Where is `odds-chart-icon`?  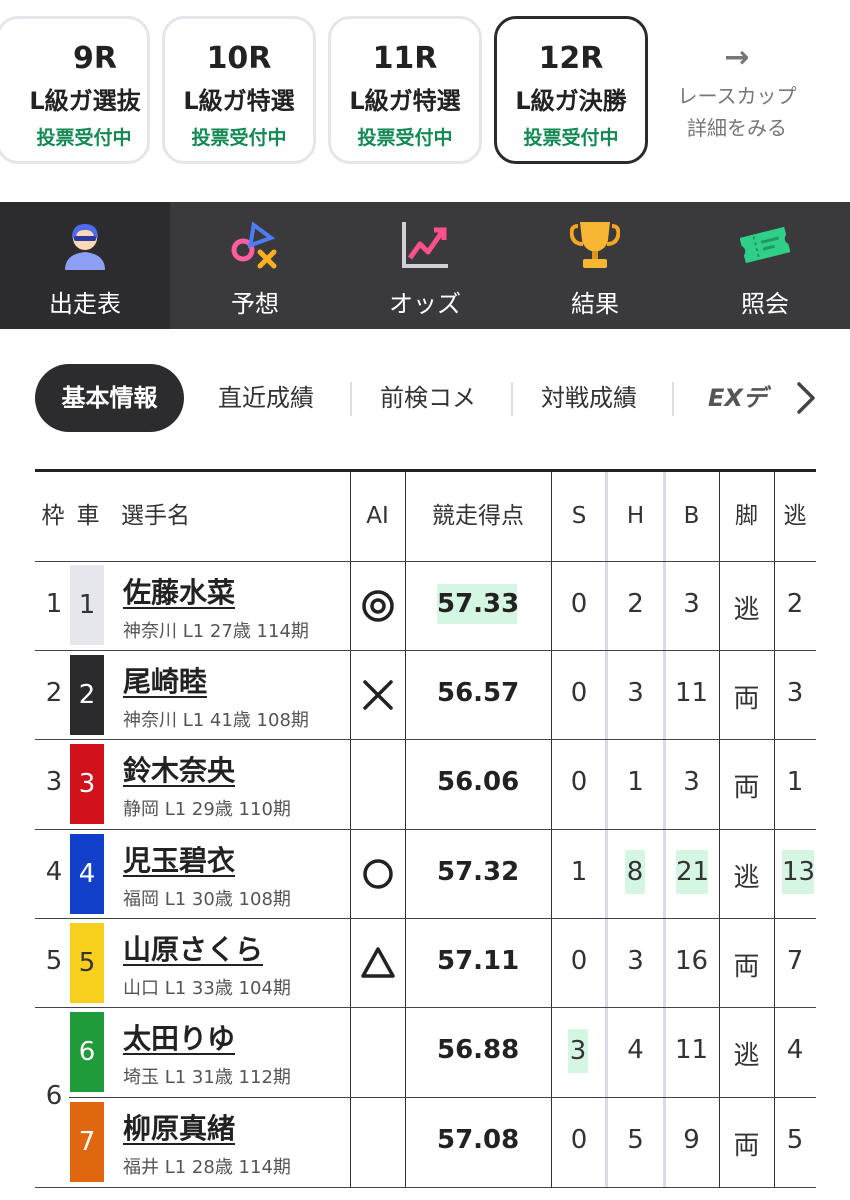
odds-chart-icon is located at coordinates (425, 245).